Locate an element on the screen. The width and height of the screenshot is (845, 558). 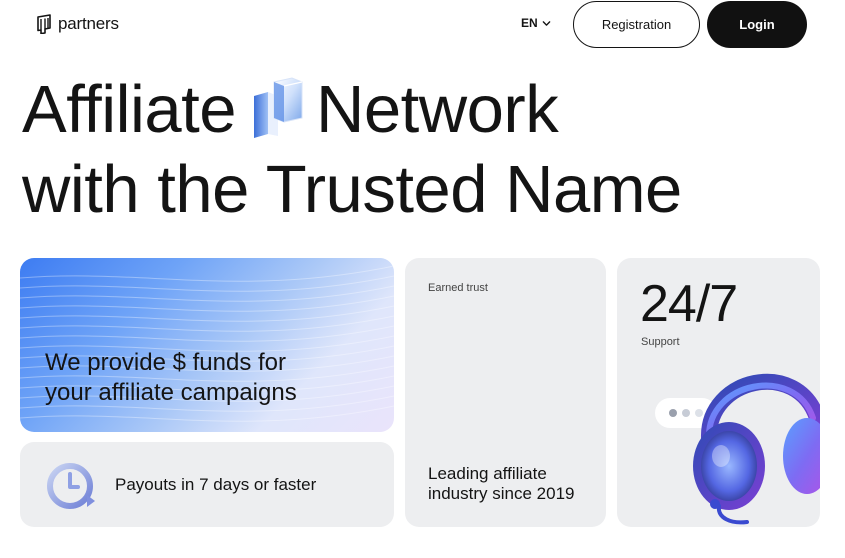
language-selector: EN is located at coordinates (536, 23).